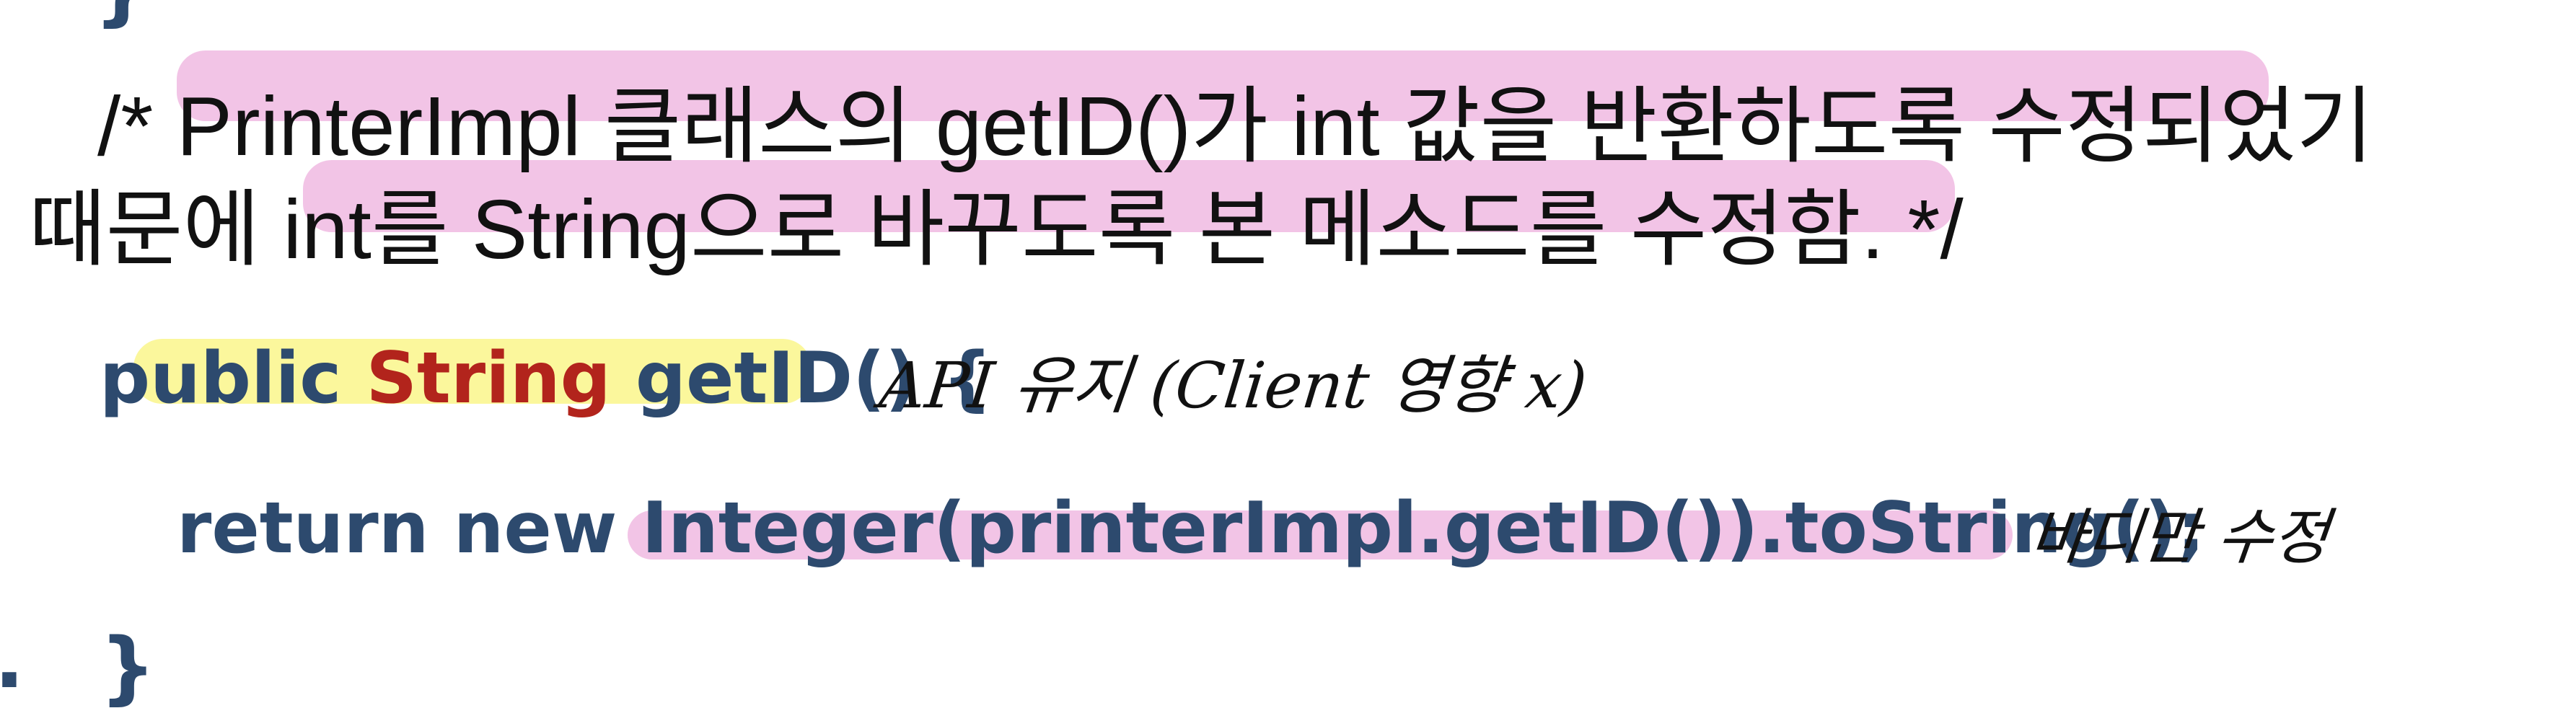  Describe the element at coordinates (12, 660) in the screenshot. I see `left-marker: .` at that location.